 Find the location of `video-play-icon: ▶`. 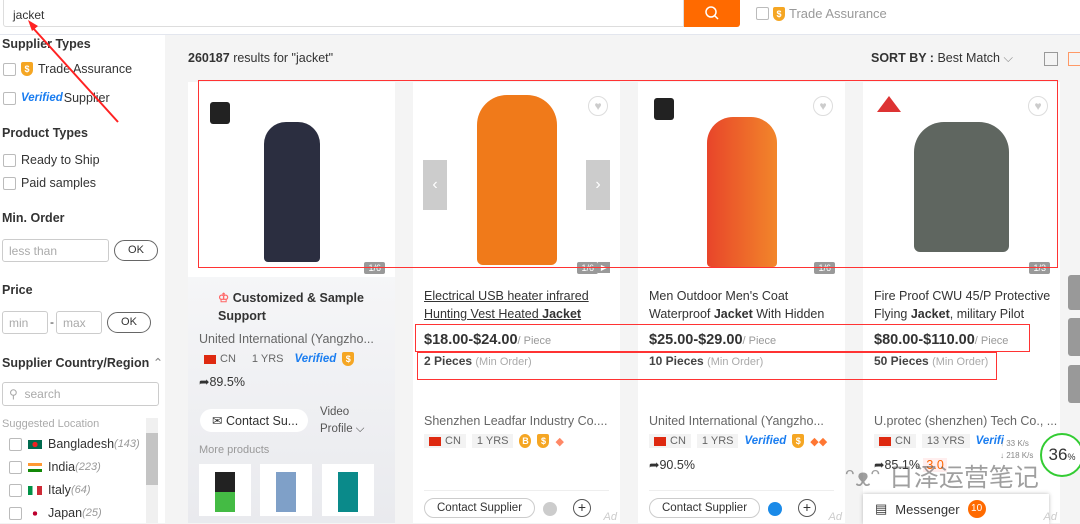

video-play-icon: ▶ is located at coordinates (603, 267).